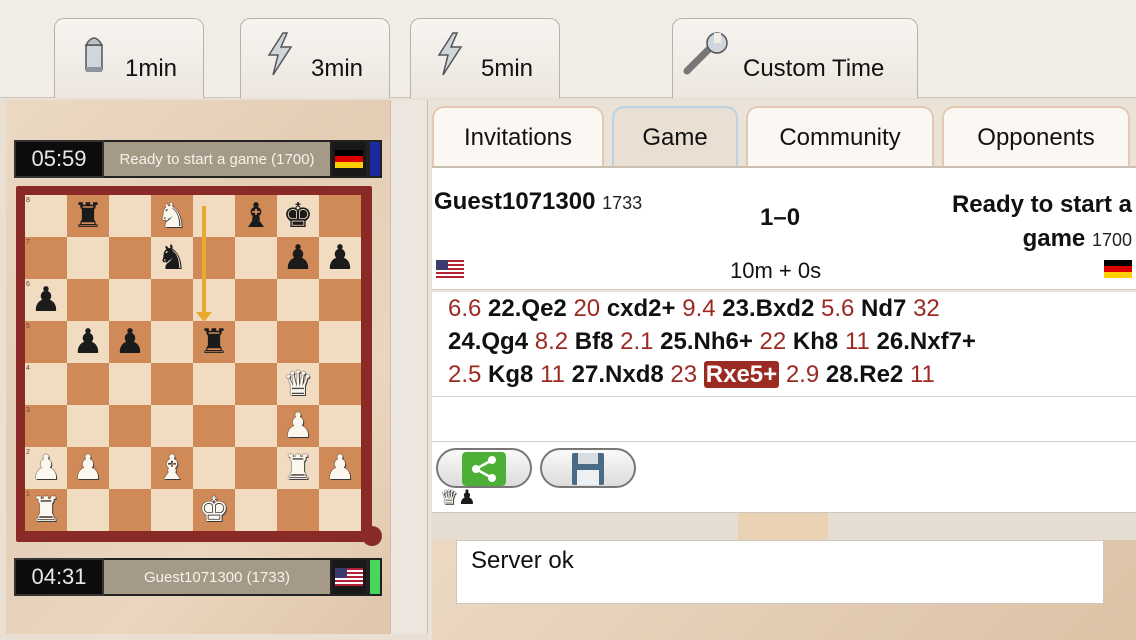  I want to click on square-d6, so click(172, 300).